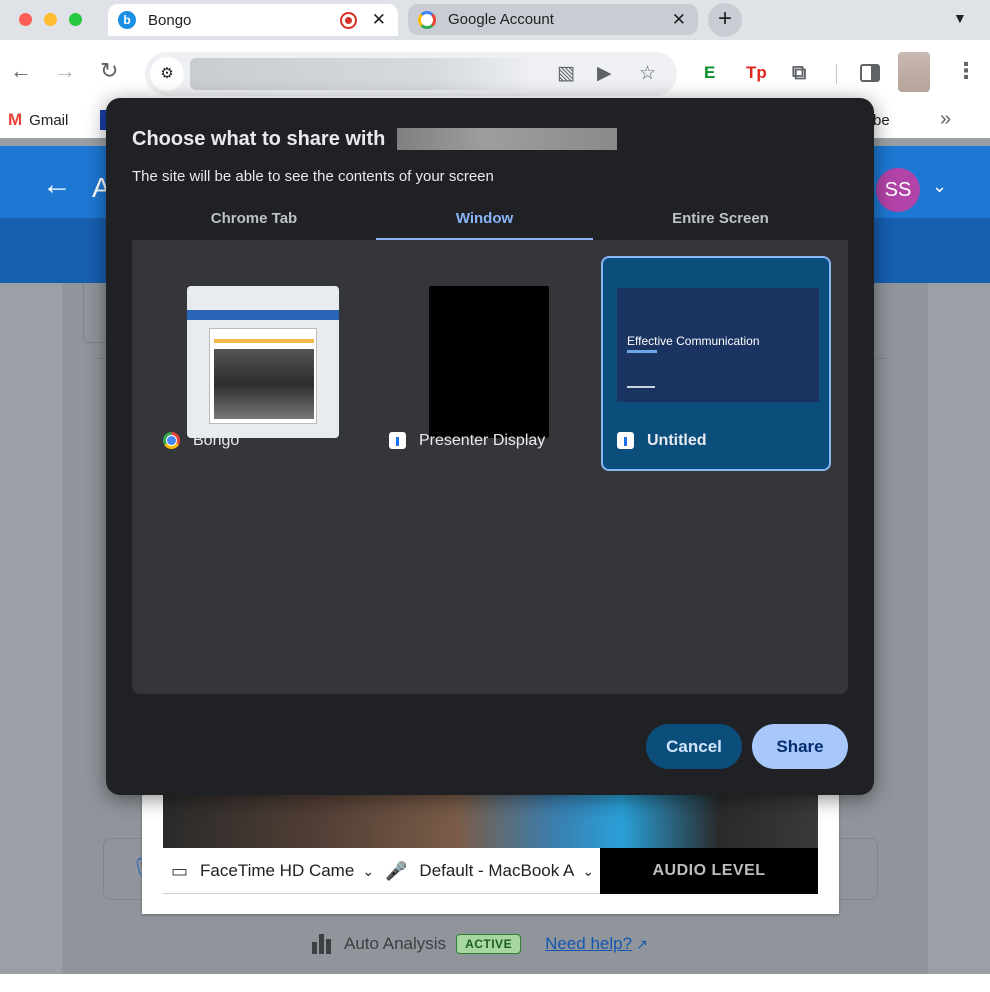 This screenshot has height=992, width=990. Describe the element at coordinates (109, 71) in the screenshot. I see `reload-icon: ↻` at that location.